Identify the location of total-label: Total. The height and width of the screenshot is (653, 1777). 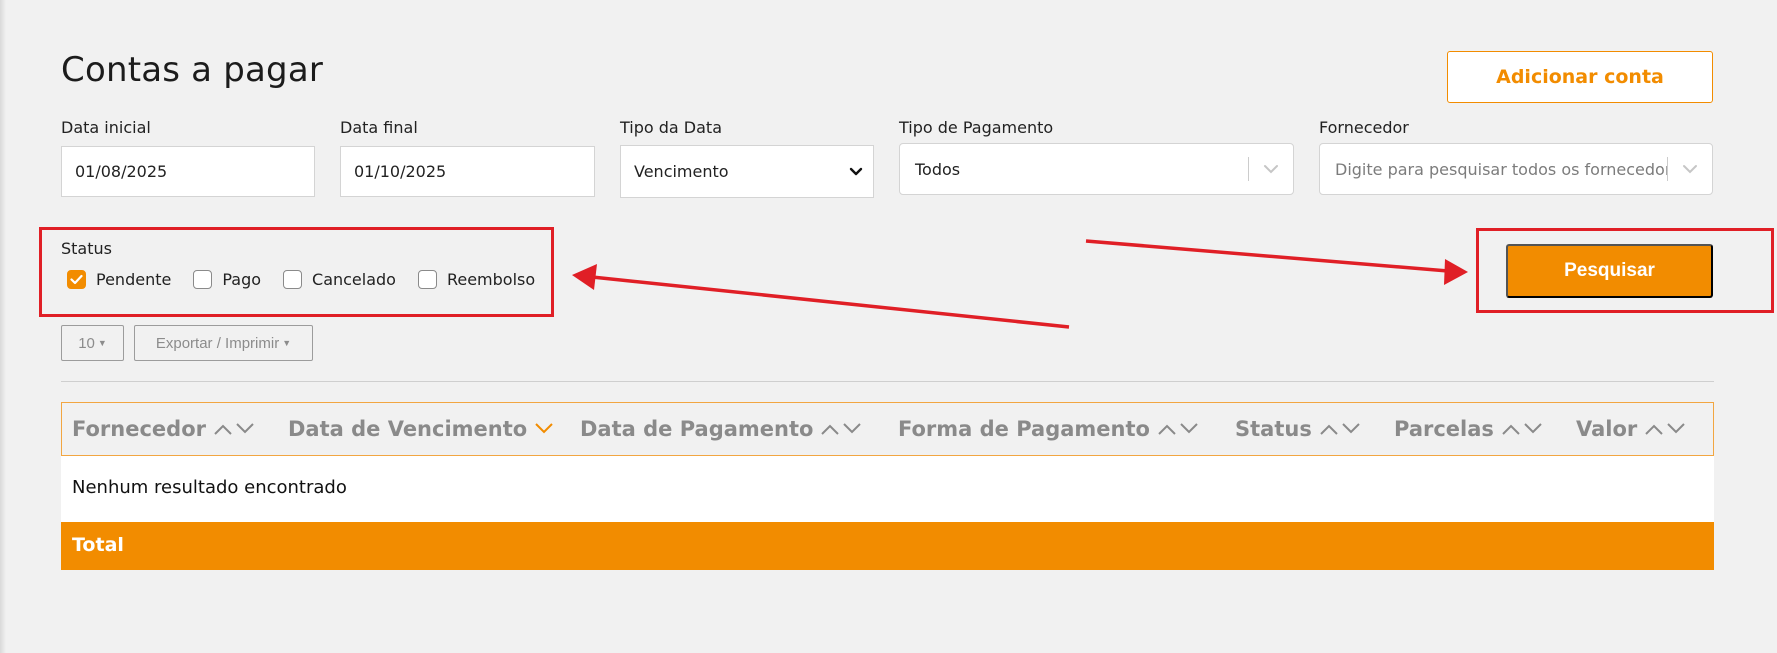
(98, 545).